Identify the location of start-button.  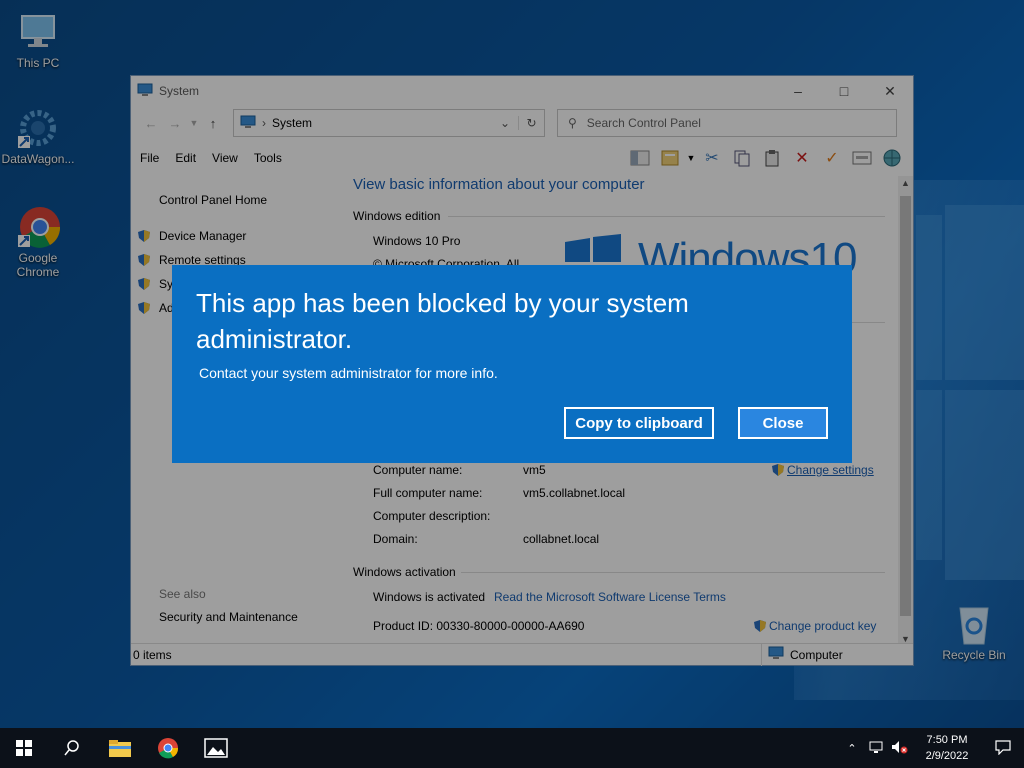
(24, 748).